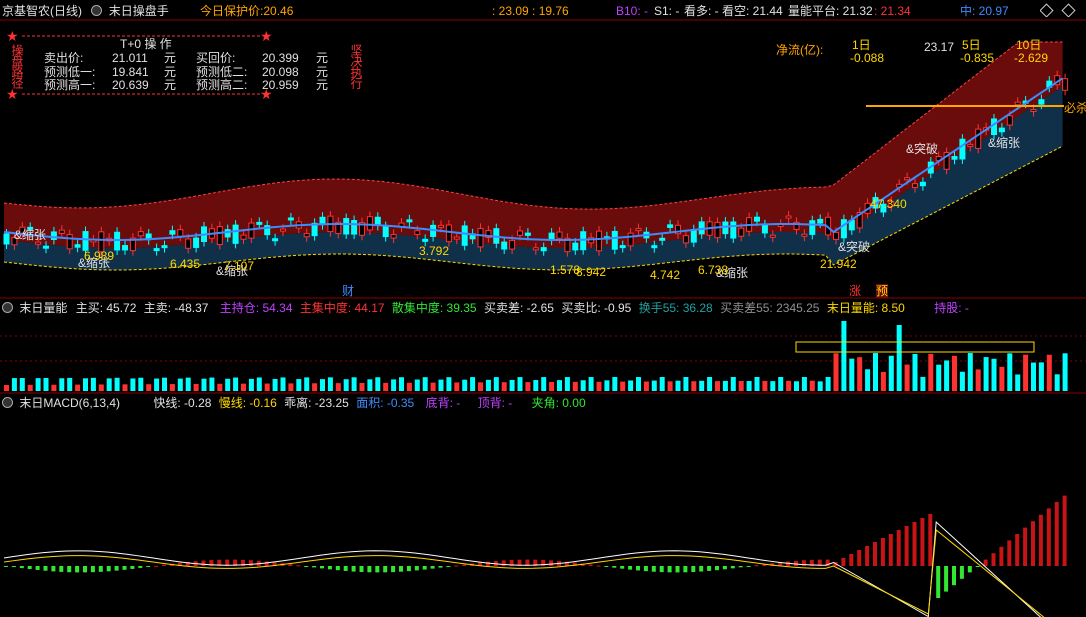  Describe the element at coordinates (1031, 58) in the screenshot. I see `flow-10d-value: -2.629` at that location.